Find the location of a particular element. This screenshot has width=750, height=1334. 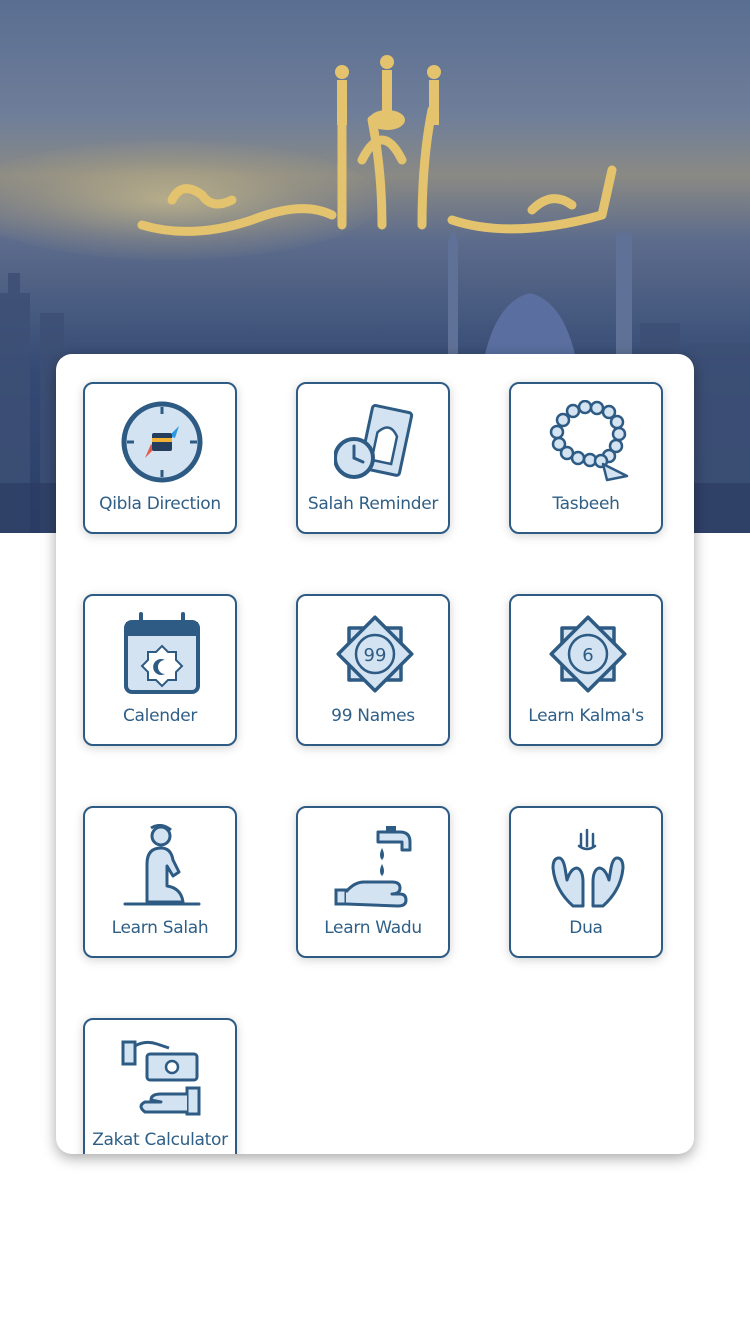

badge-text: 99 is located at coordinates (375, 655).